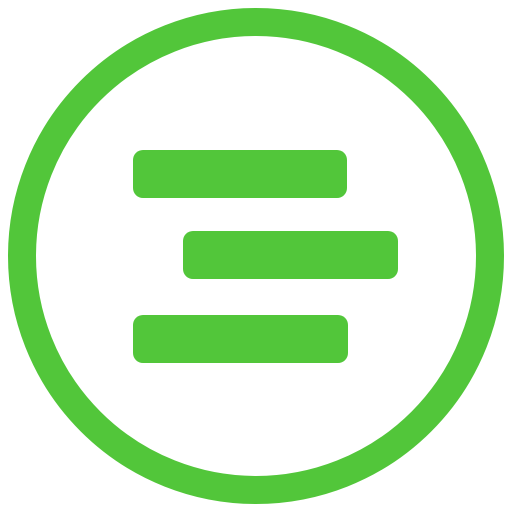 Image resolution: width=512 pixels, height=512 pixels. What do you see at coordinates (240, 339) in the screenshot?
I see `bottom-bar` at bounding box center [240, 339].